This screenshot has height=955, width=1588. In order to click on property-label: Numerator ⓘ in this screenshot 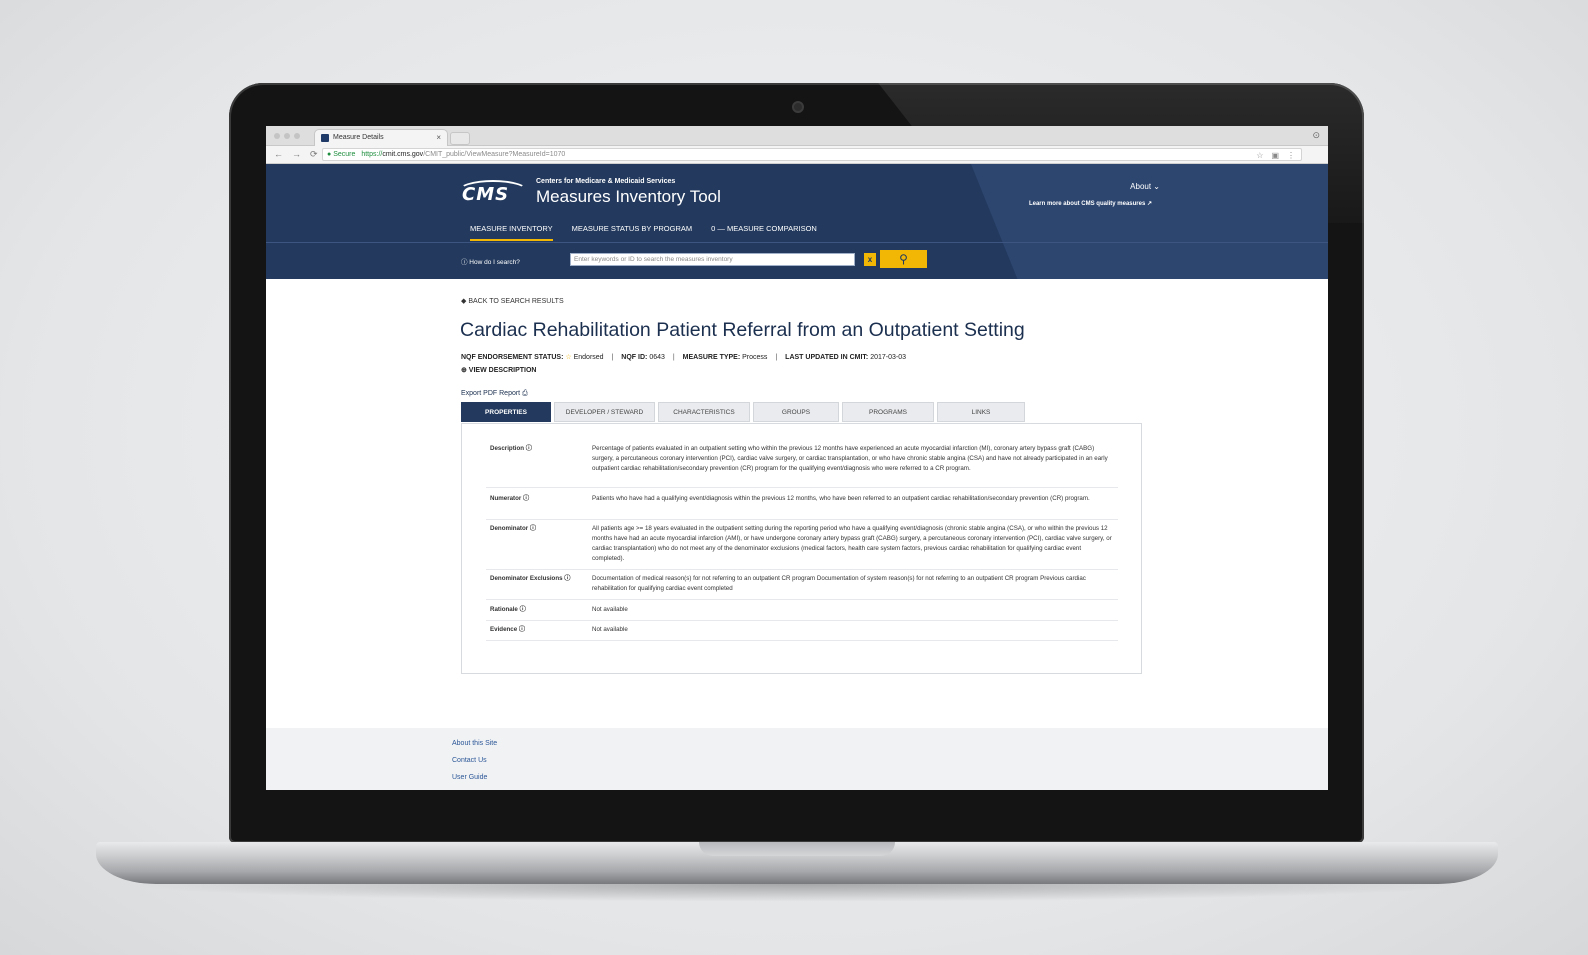, I will do `click(510, 498)`.